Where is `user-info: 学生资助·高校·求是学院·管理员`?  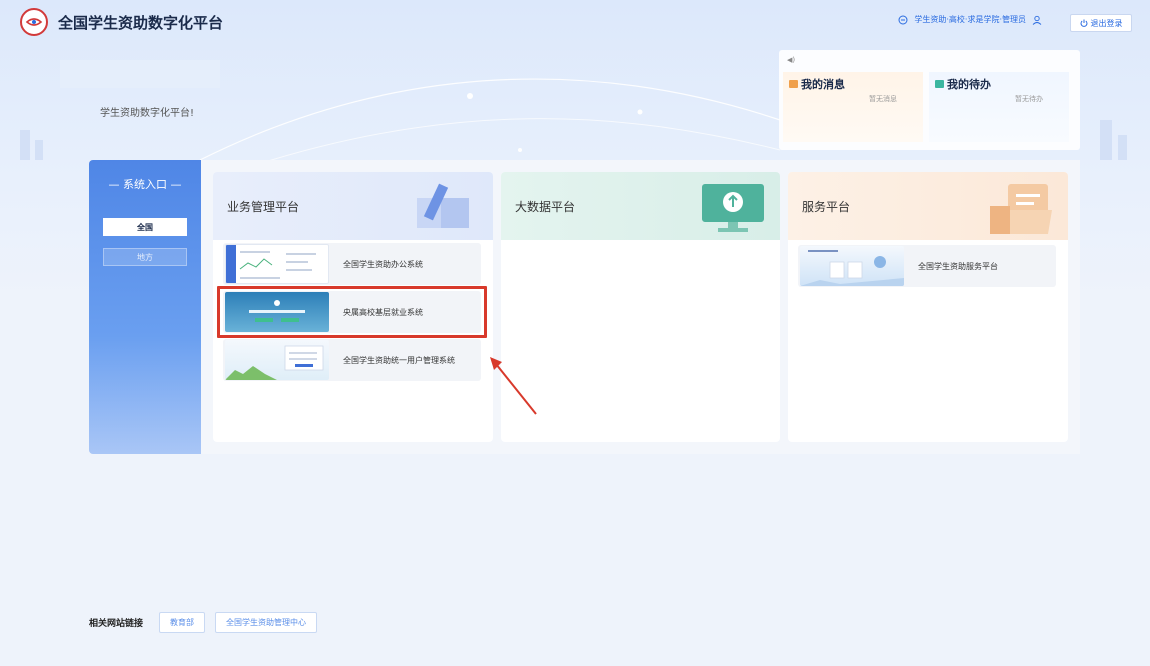
user-info: 学生资助·高校·求是学院·管理员 is located at coordinates (970, 19).